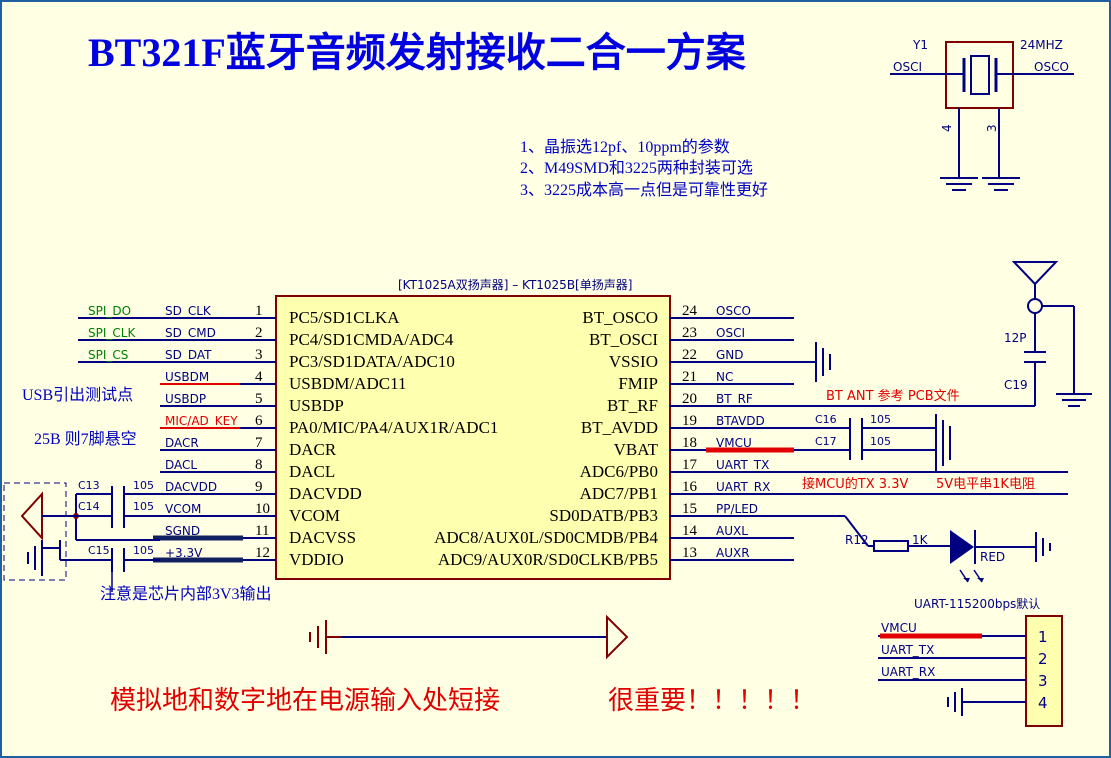  I want to click on led-res-ref: R12, so click(857, 540).